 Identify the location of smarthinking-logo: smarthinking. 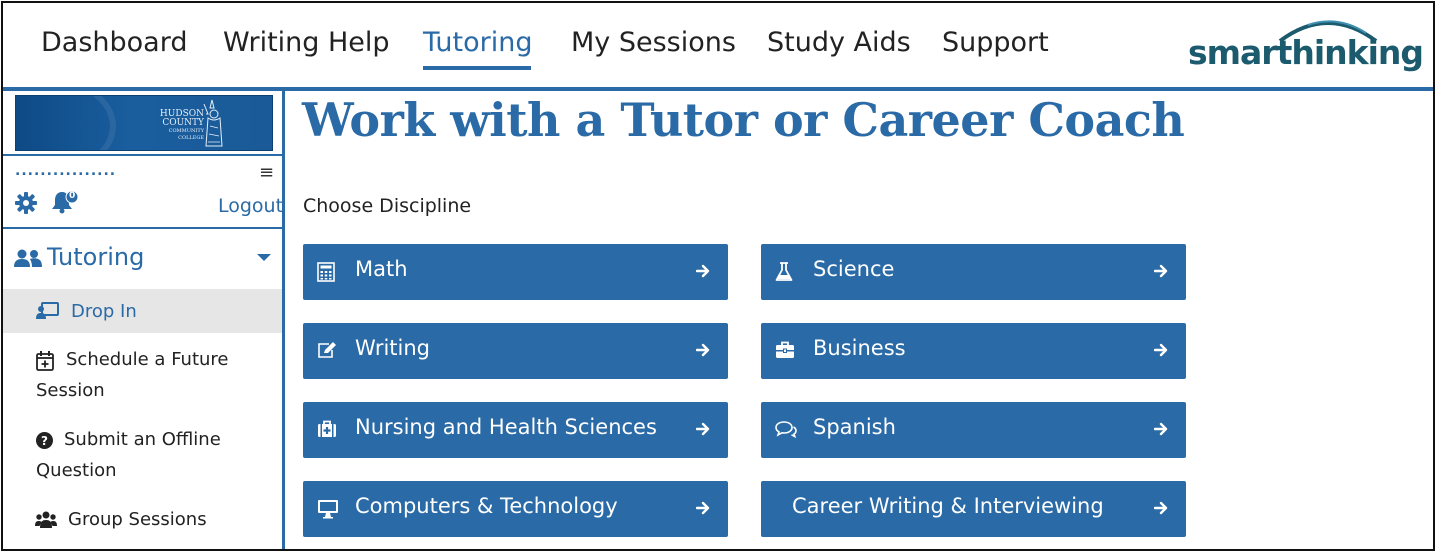
(1306, 44).